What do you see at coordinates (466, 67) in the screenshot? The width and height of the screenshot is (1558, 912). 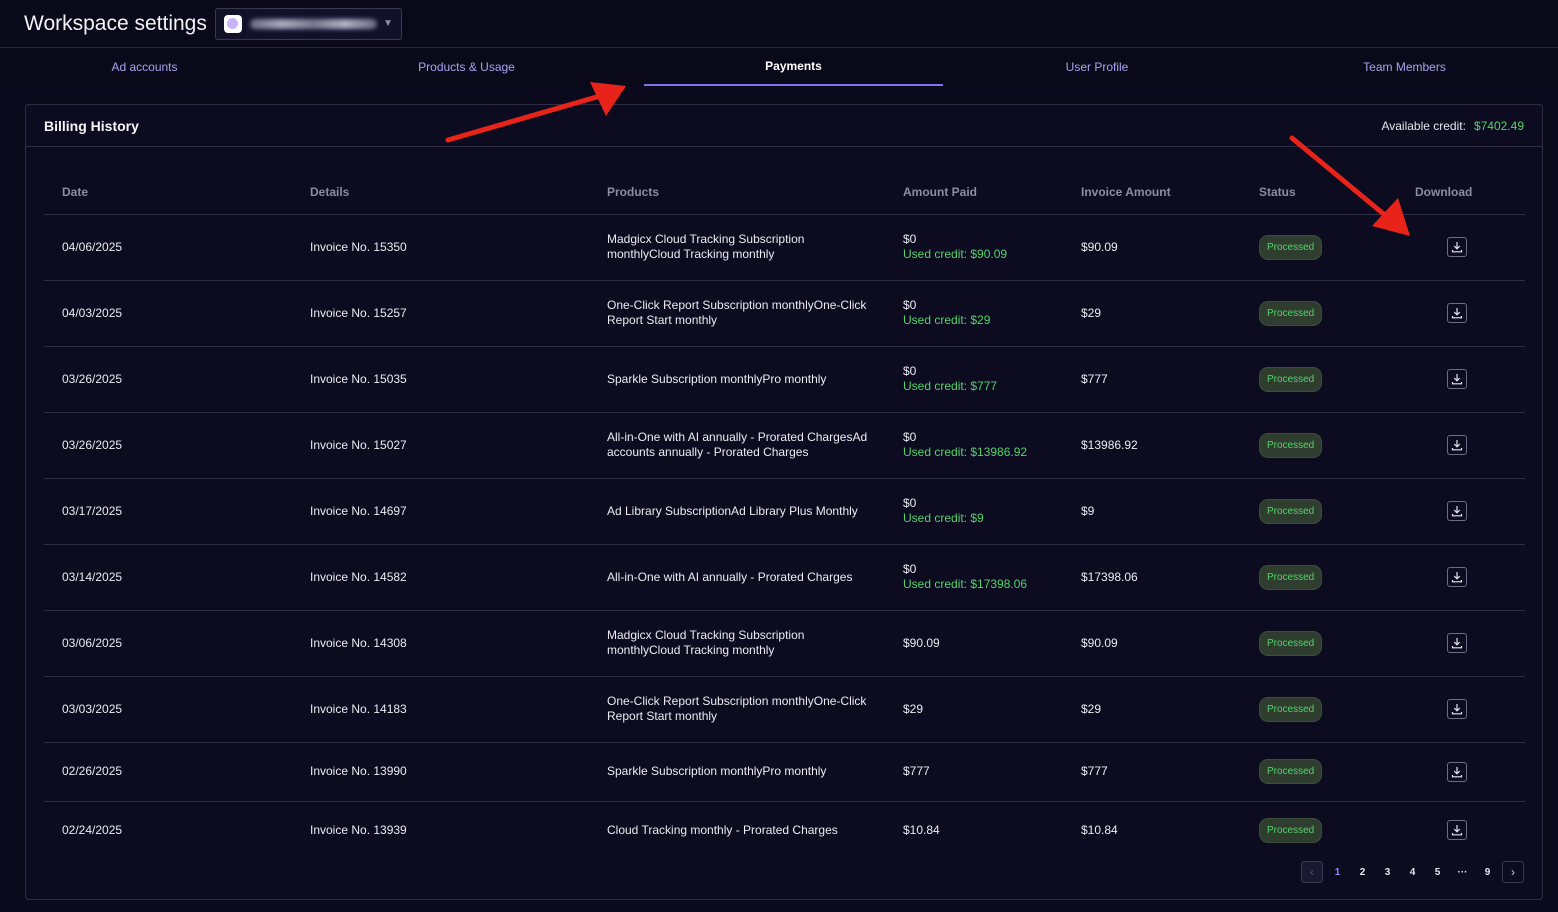 I see `tab-products-usage: Products & Usage` at bounding box center [466, 67].